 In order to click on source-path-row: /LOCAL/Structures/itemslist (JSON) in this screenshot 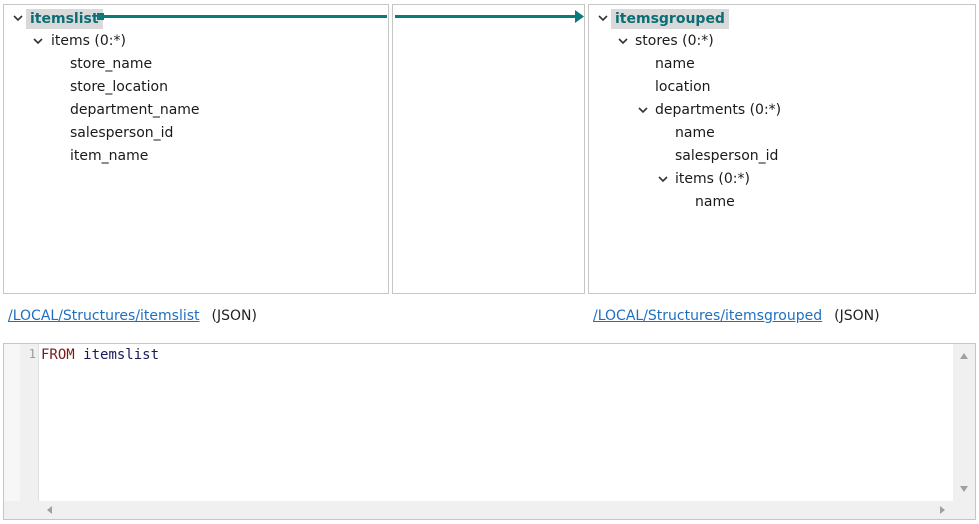, I will do `click(132, 316)`.